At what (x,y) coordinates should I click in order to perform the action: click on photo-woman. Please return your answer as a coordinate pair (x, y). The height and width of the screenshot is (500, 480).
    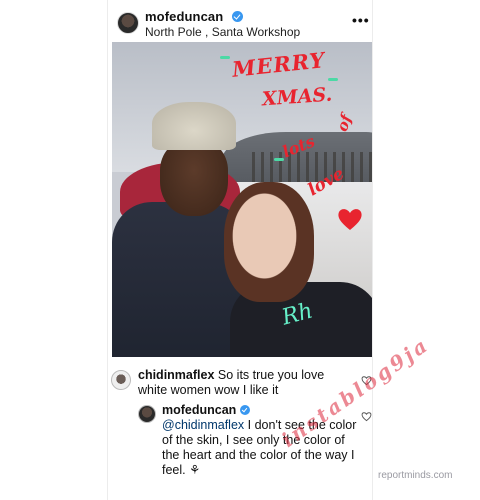
    Looking at the image, I should click on (269, 242).